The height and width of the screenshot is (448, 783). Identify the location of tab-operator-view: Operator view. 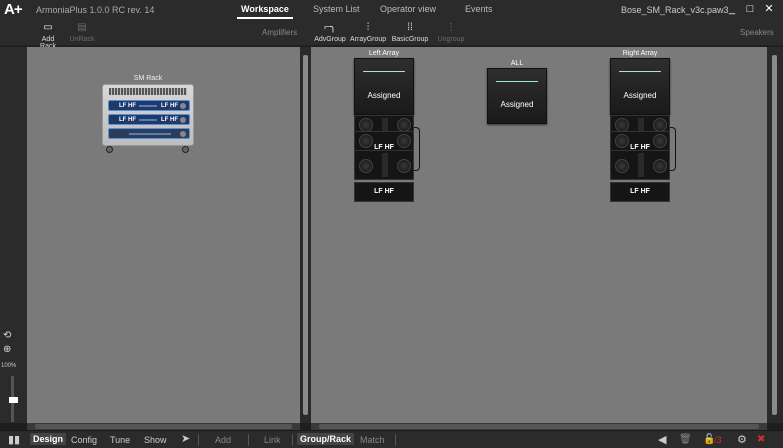
(408, 9).